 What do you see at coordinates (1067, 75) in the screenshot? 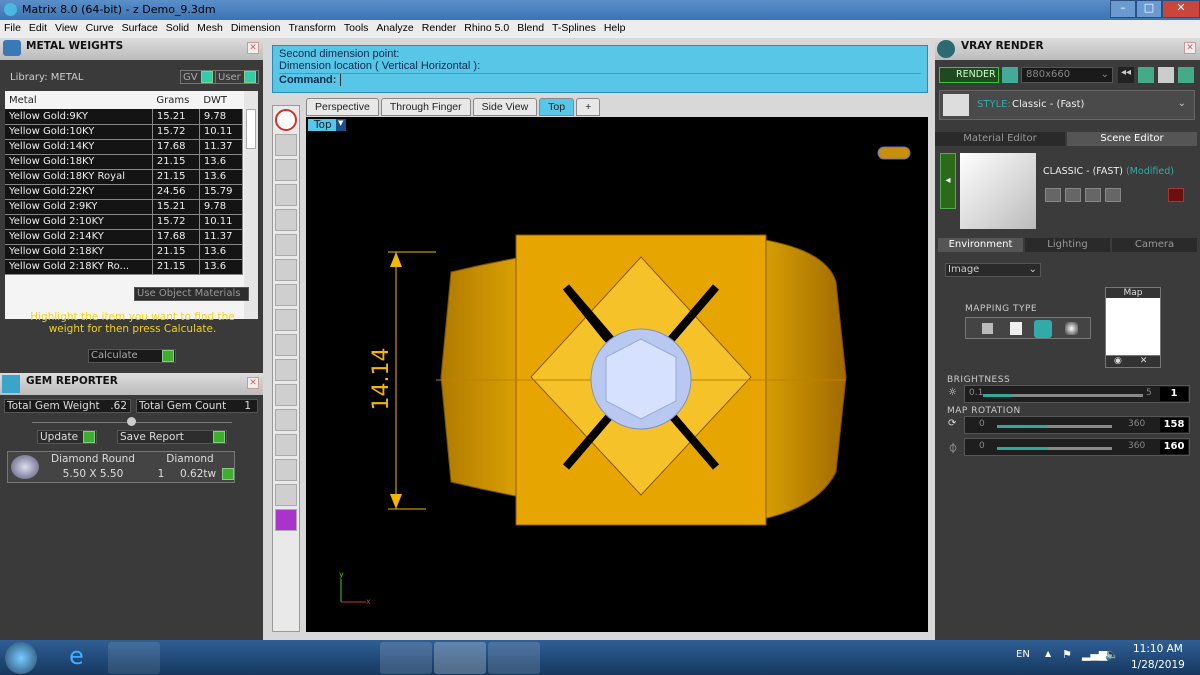
I see `resolution-select: 880x660 ⌄` at bounding box center [1067, 75].